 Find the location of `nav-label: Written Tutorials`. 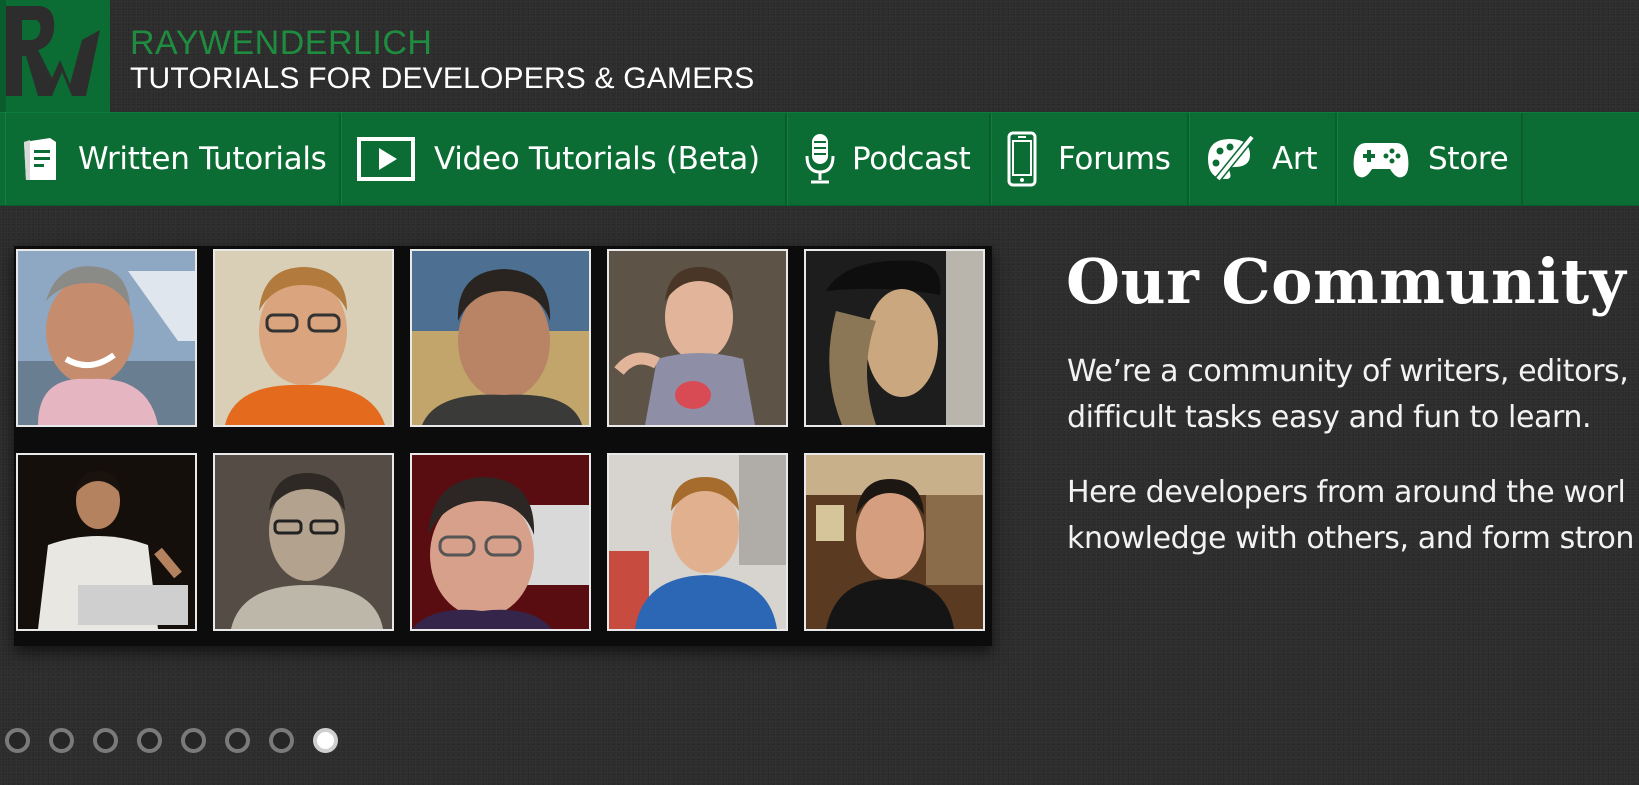

nav-label: Written Tutorials is located at coordinates (202, 159).